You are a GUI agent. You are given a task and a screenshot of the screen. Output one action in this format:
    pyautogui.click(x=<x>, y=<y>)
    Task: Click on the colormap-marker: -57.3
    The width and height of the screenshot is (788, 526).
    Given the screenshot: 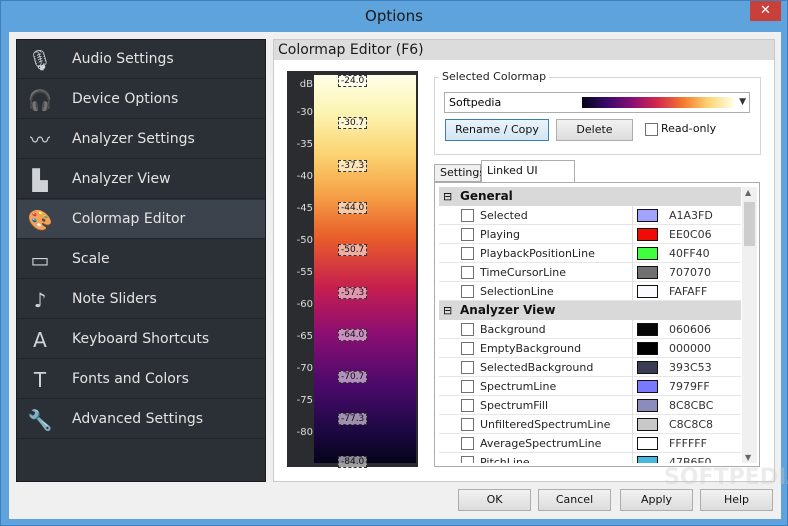 What is the action you would take?
    pyautogui.click(x=353, y=292)
    